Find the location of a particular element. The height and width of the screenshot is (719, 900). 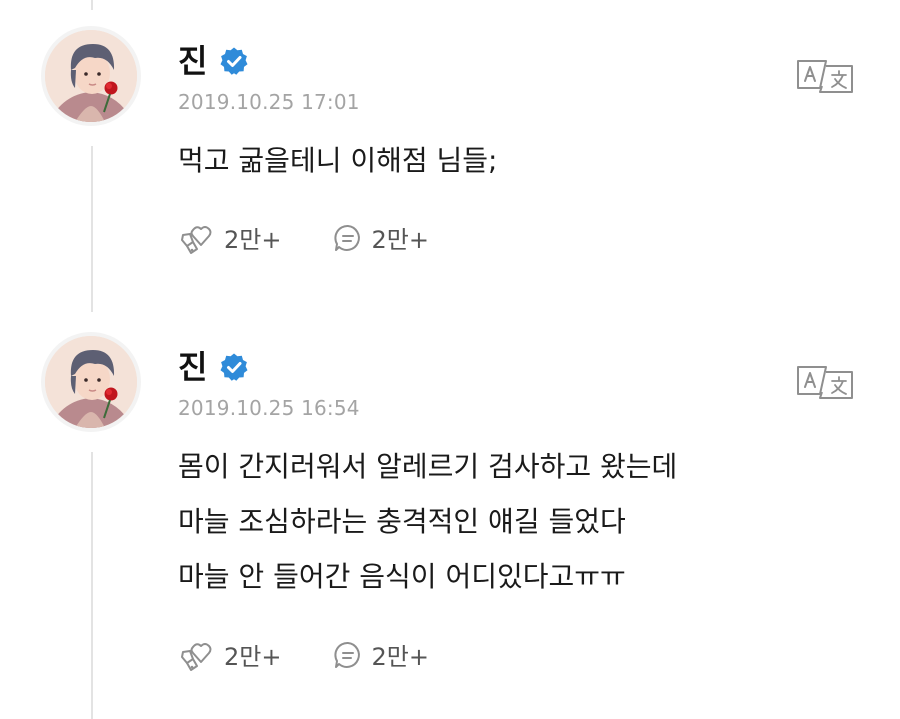

post-body-line: 마늘 안 들어간 음식이 어디있다고ㅠㅠ is located at coordinates (402, 576).